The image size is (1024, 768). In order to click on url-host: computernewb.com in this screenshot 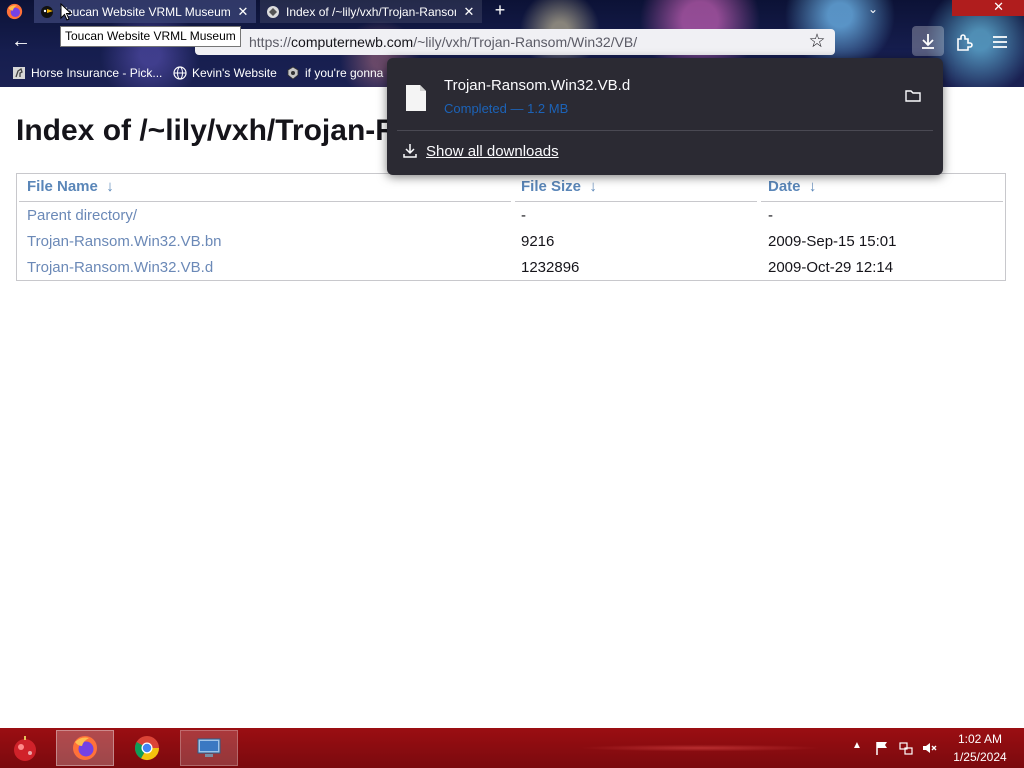, I will do `click(352, 42)`.